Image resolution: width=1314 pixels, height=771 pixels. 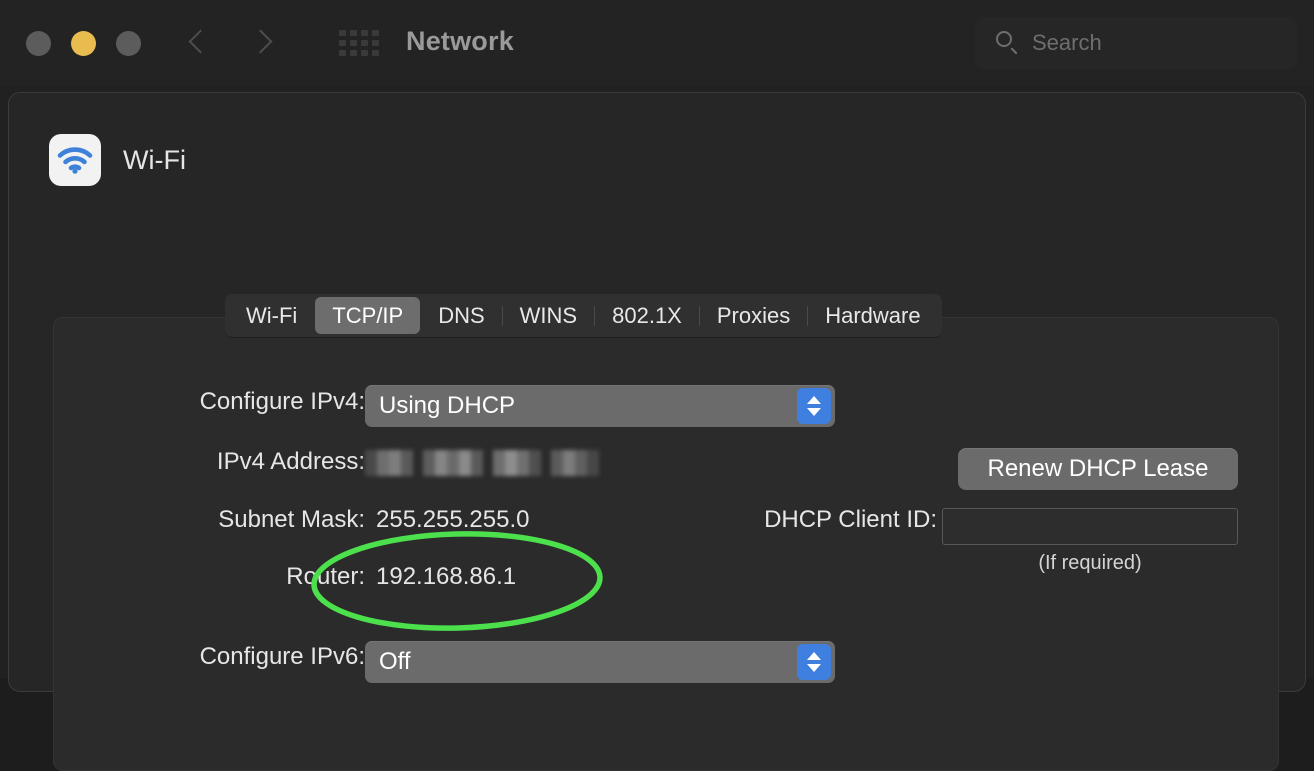 I want to click on tab-802-1x: 802.1X, so click(x=647, y=315).